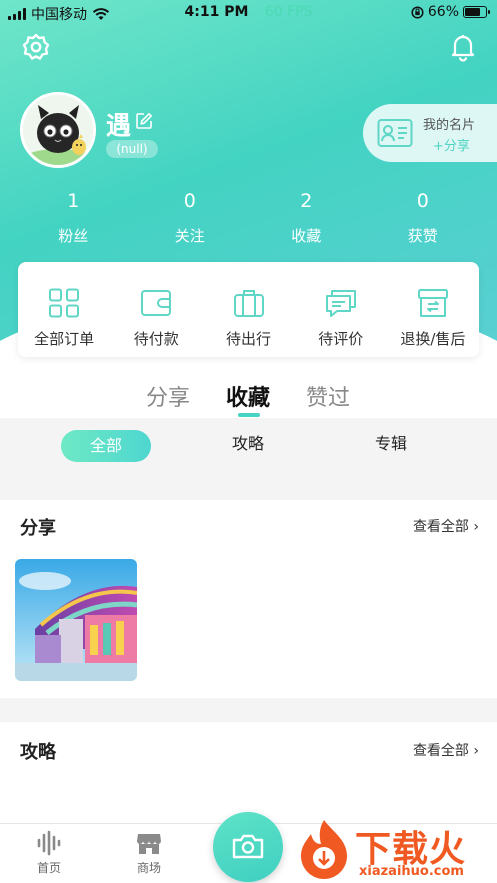 The height and width of the screenshot is (883, 497). Describe the element at coordinates (417, 12) in the screenshot. I see `orientation-lock-icon` at that location.